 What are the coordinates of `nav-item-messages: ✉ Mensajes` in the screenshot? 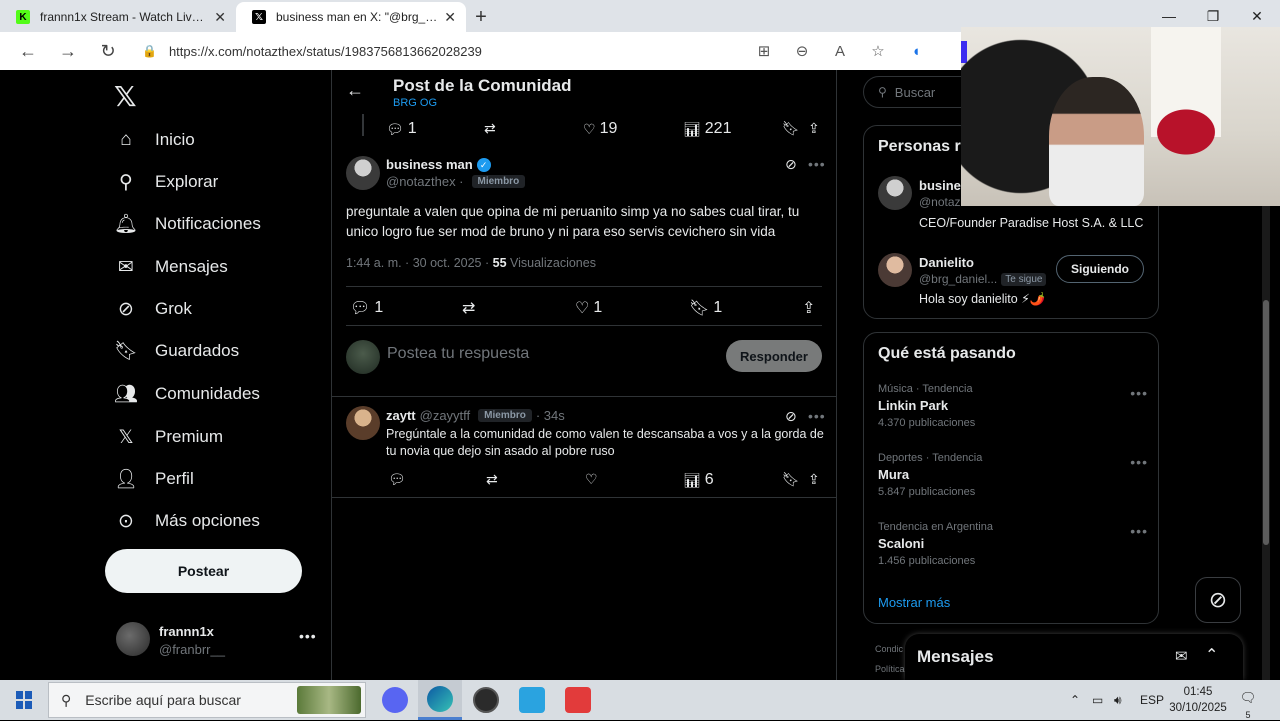 It's located at (171, 267).